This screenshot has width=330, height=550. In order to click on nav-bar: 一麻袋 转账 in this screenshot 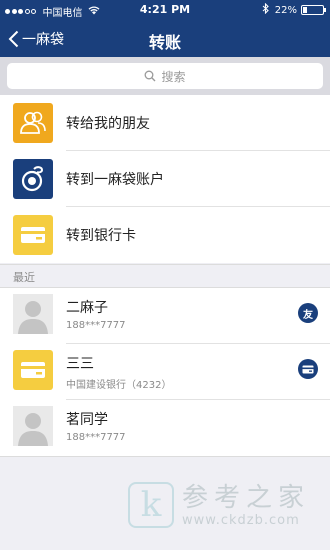, I will do `click(165, 38)`.